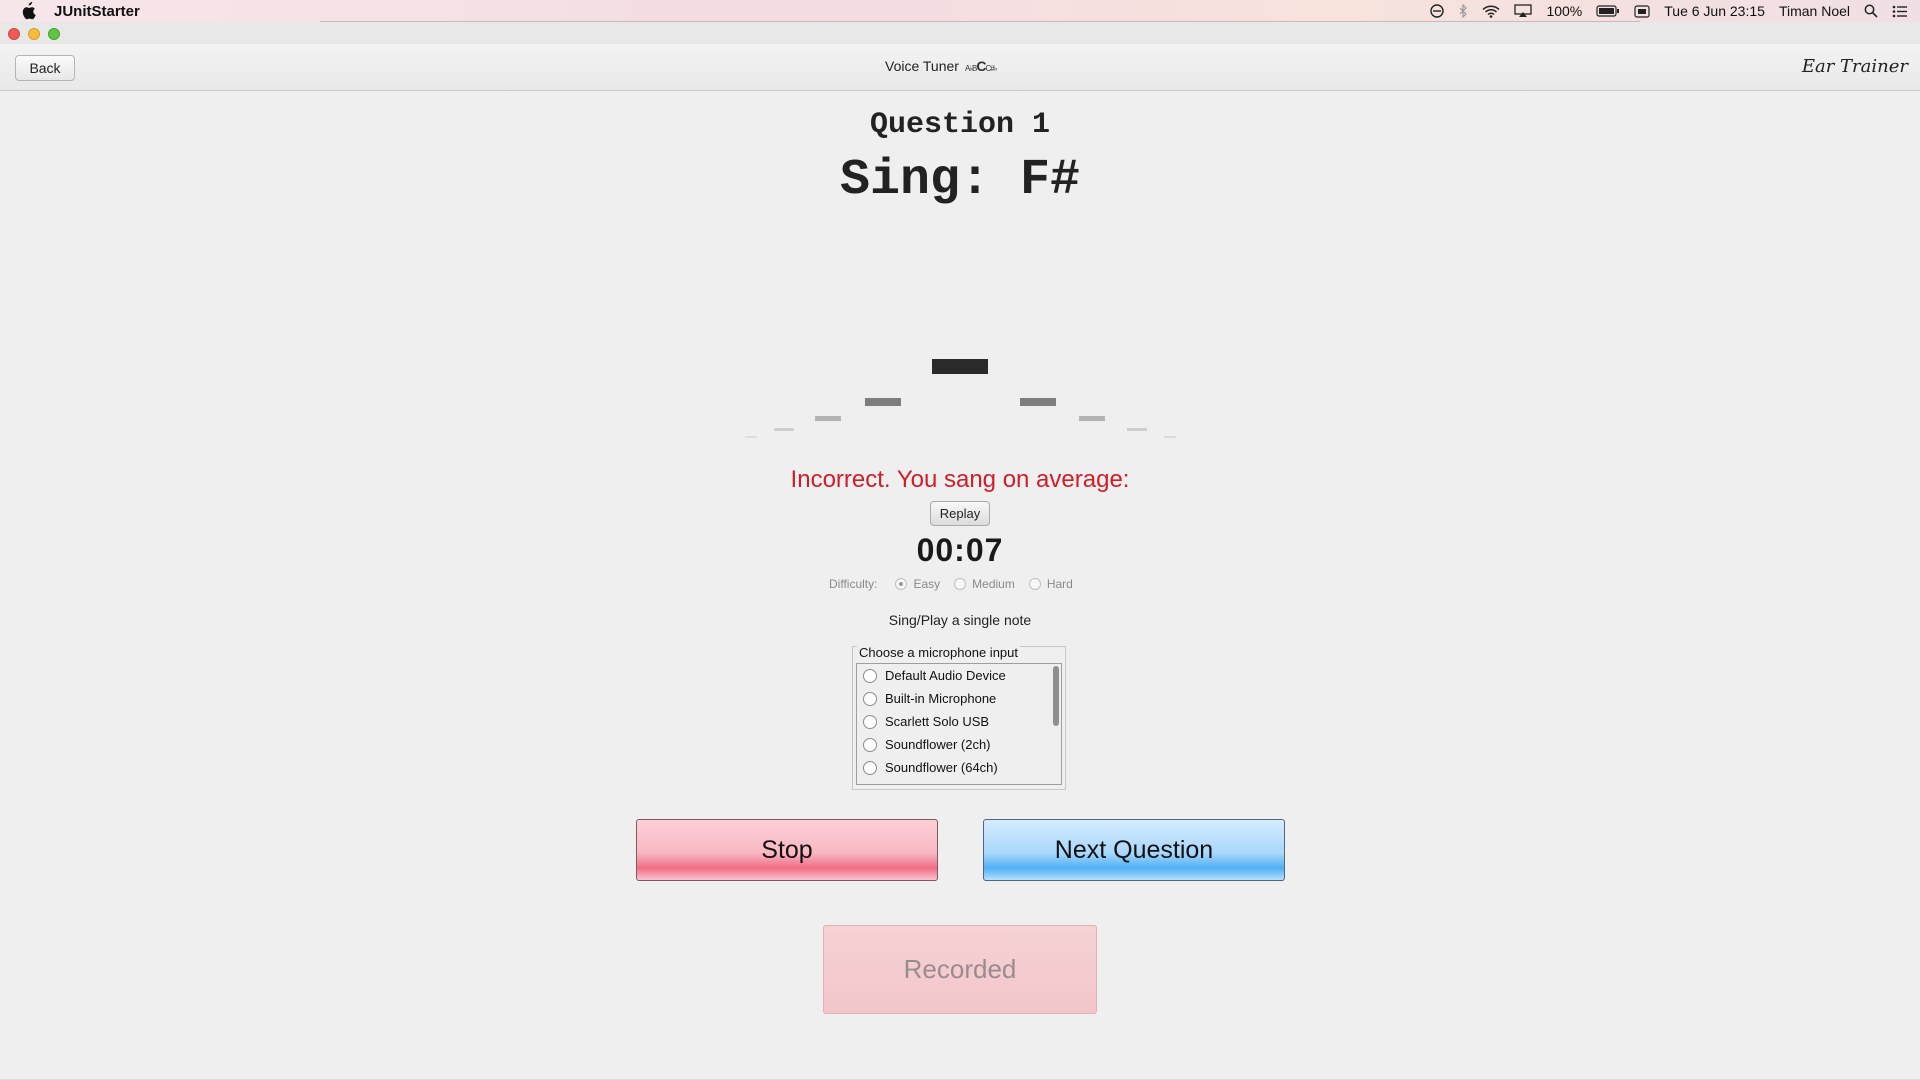 This screenshot has width=1920, height=1080. I want to click on airplay-icon, so click(1523, 11).